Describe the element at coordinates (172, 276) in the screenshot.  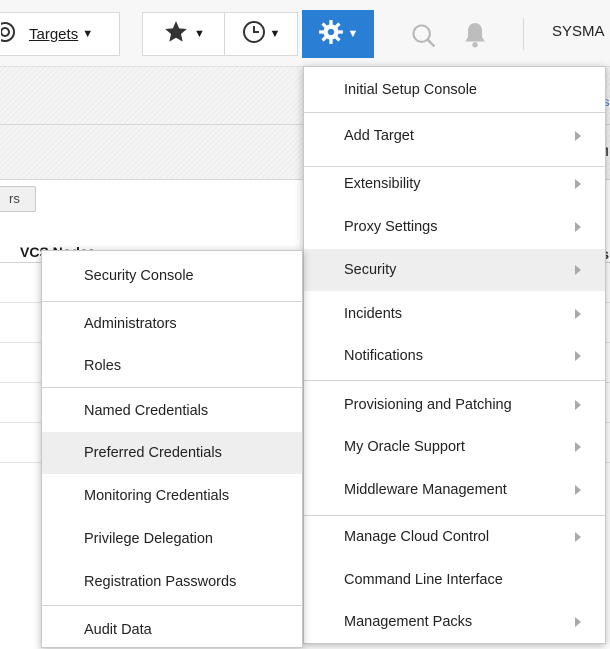
I see `submenu-item-security-console: Security Console` at that location.